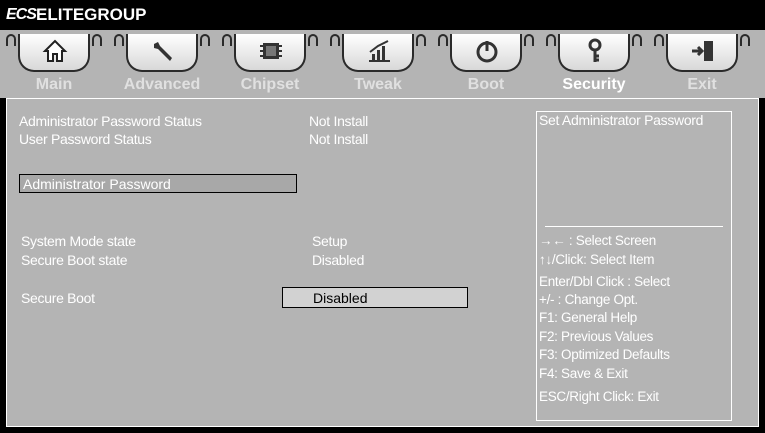  Describe the element at coordinates (55, 50) in the screenshot. I see `home-icon` at that location.